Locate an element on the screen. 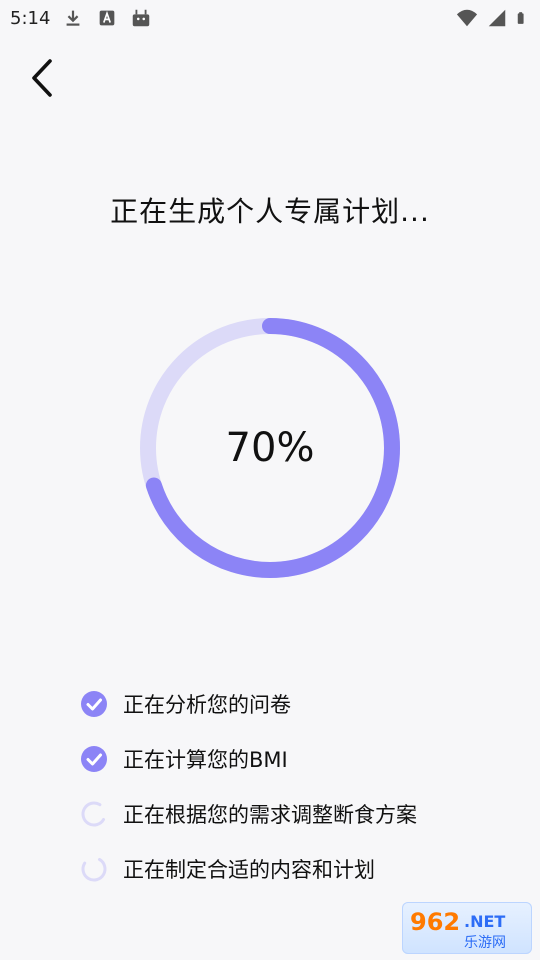 This screenshot has height=960, width=540. wifi-icon is located at coordinates (467, 18).